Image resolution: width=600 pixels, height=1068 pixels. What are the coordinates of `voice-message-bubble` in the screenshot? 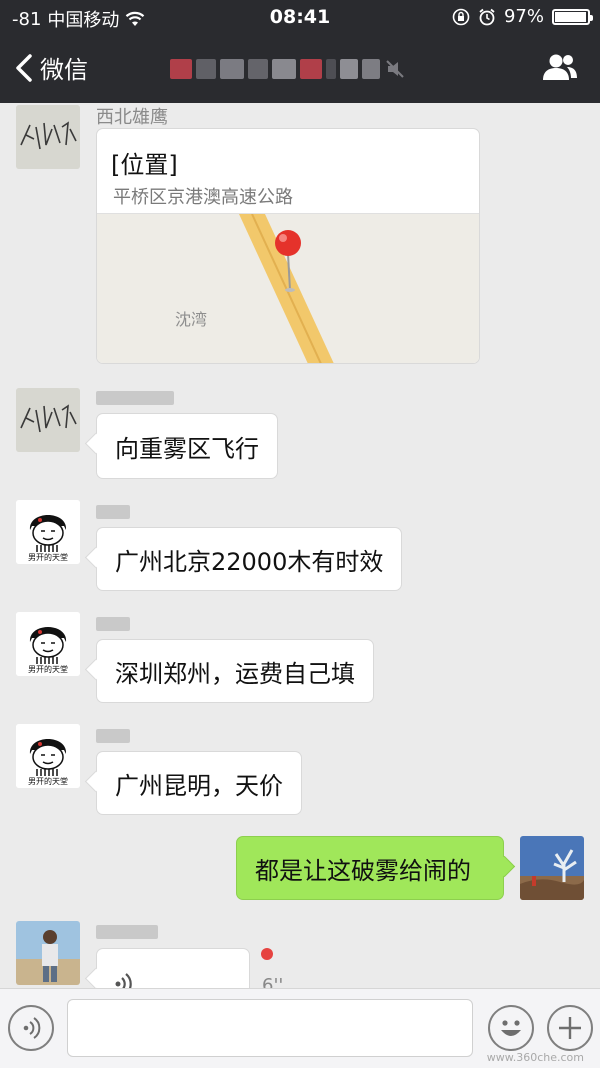 It's located at (173, 968).